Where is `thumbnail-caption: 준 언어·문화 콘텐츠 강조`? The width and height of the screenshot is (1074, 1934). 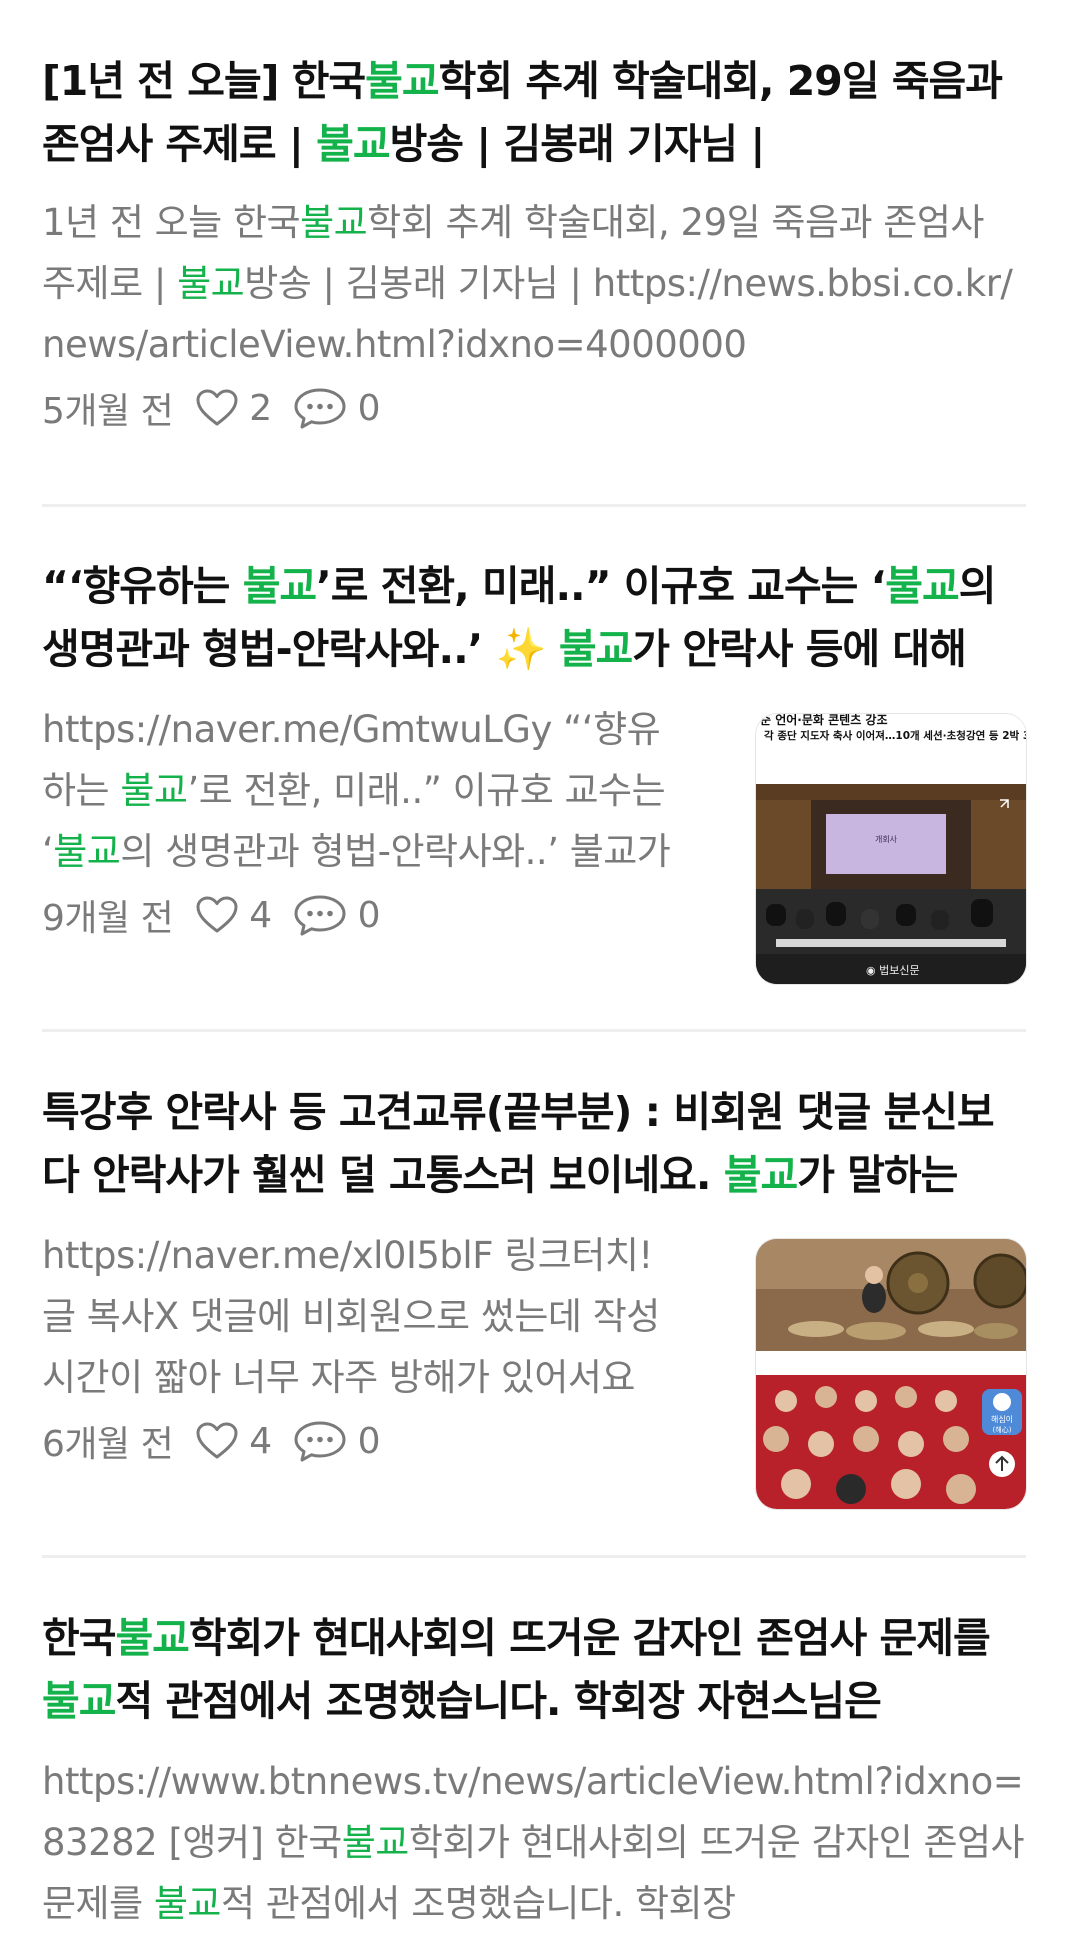
thumbnail-caption: 준 언어·문화 콘텐츠 강조 is located at coordinates (824, 720).